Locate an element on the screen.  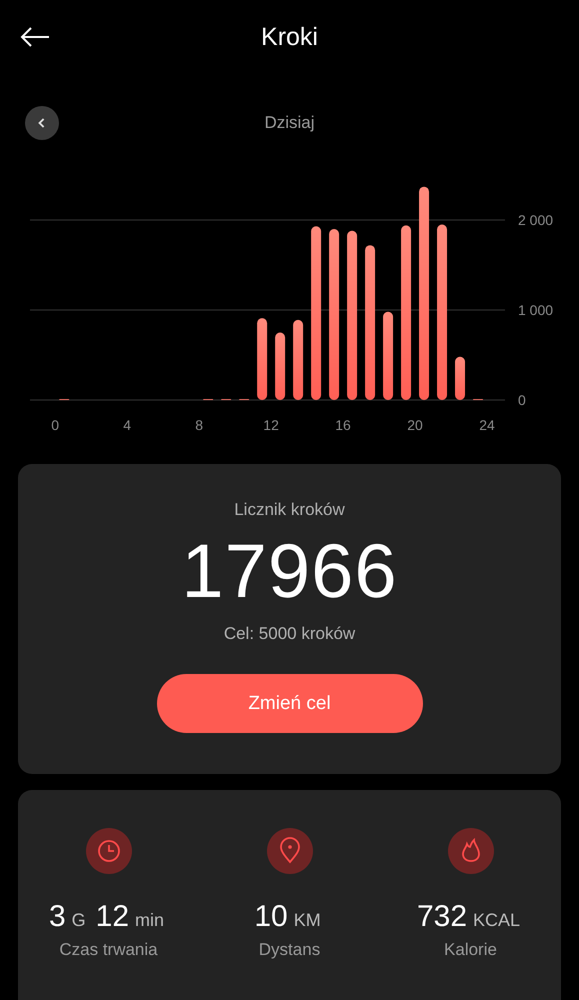
back-icon is located at coordinates (35, 37).